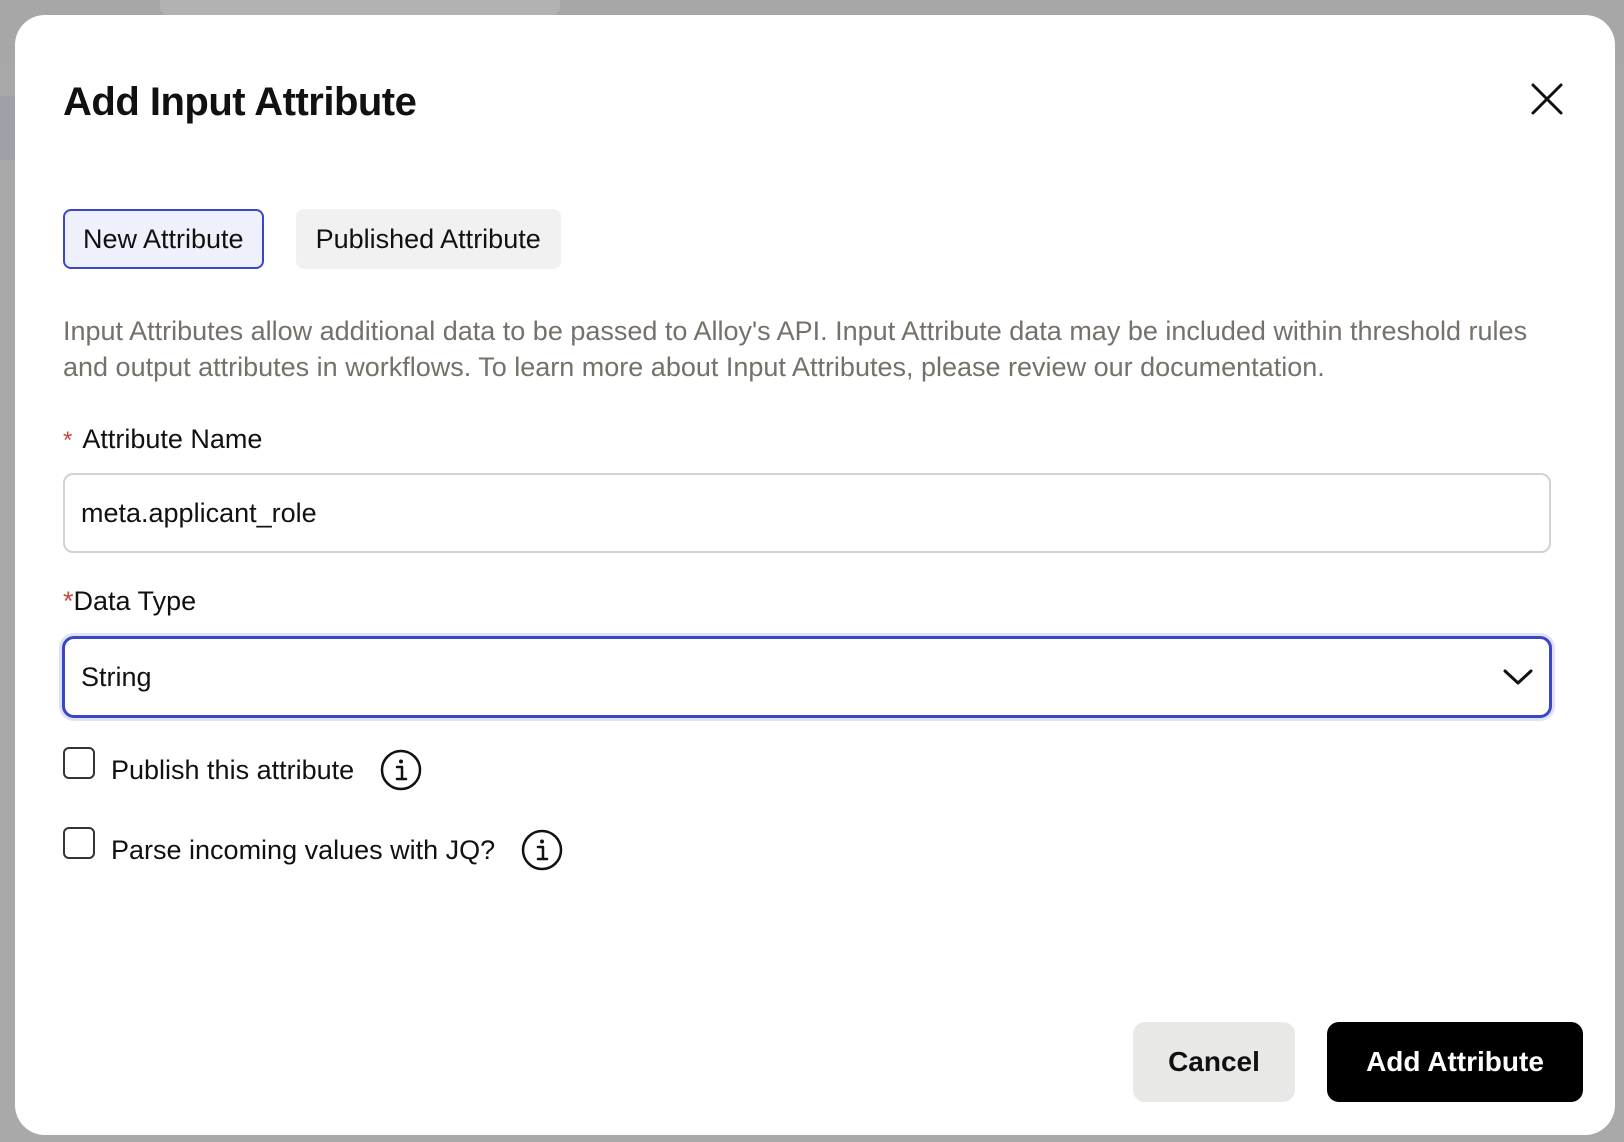 The width and height of the screenshot is (1624, 1142). What do you see at coordinates (1455, 1062) in the screenshot?
I see `add-attribute-button: Add Attribute` at bounding box center [1455, 1062].